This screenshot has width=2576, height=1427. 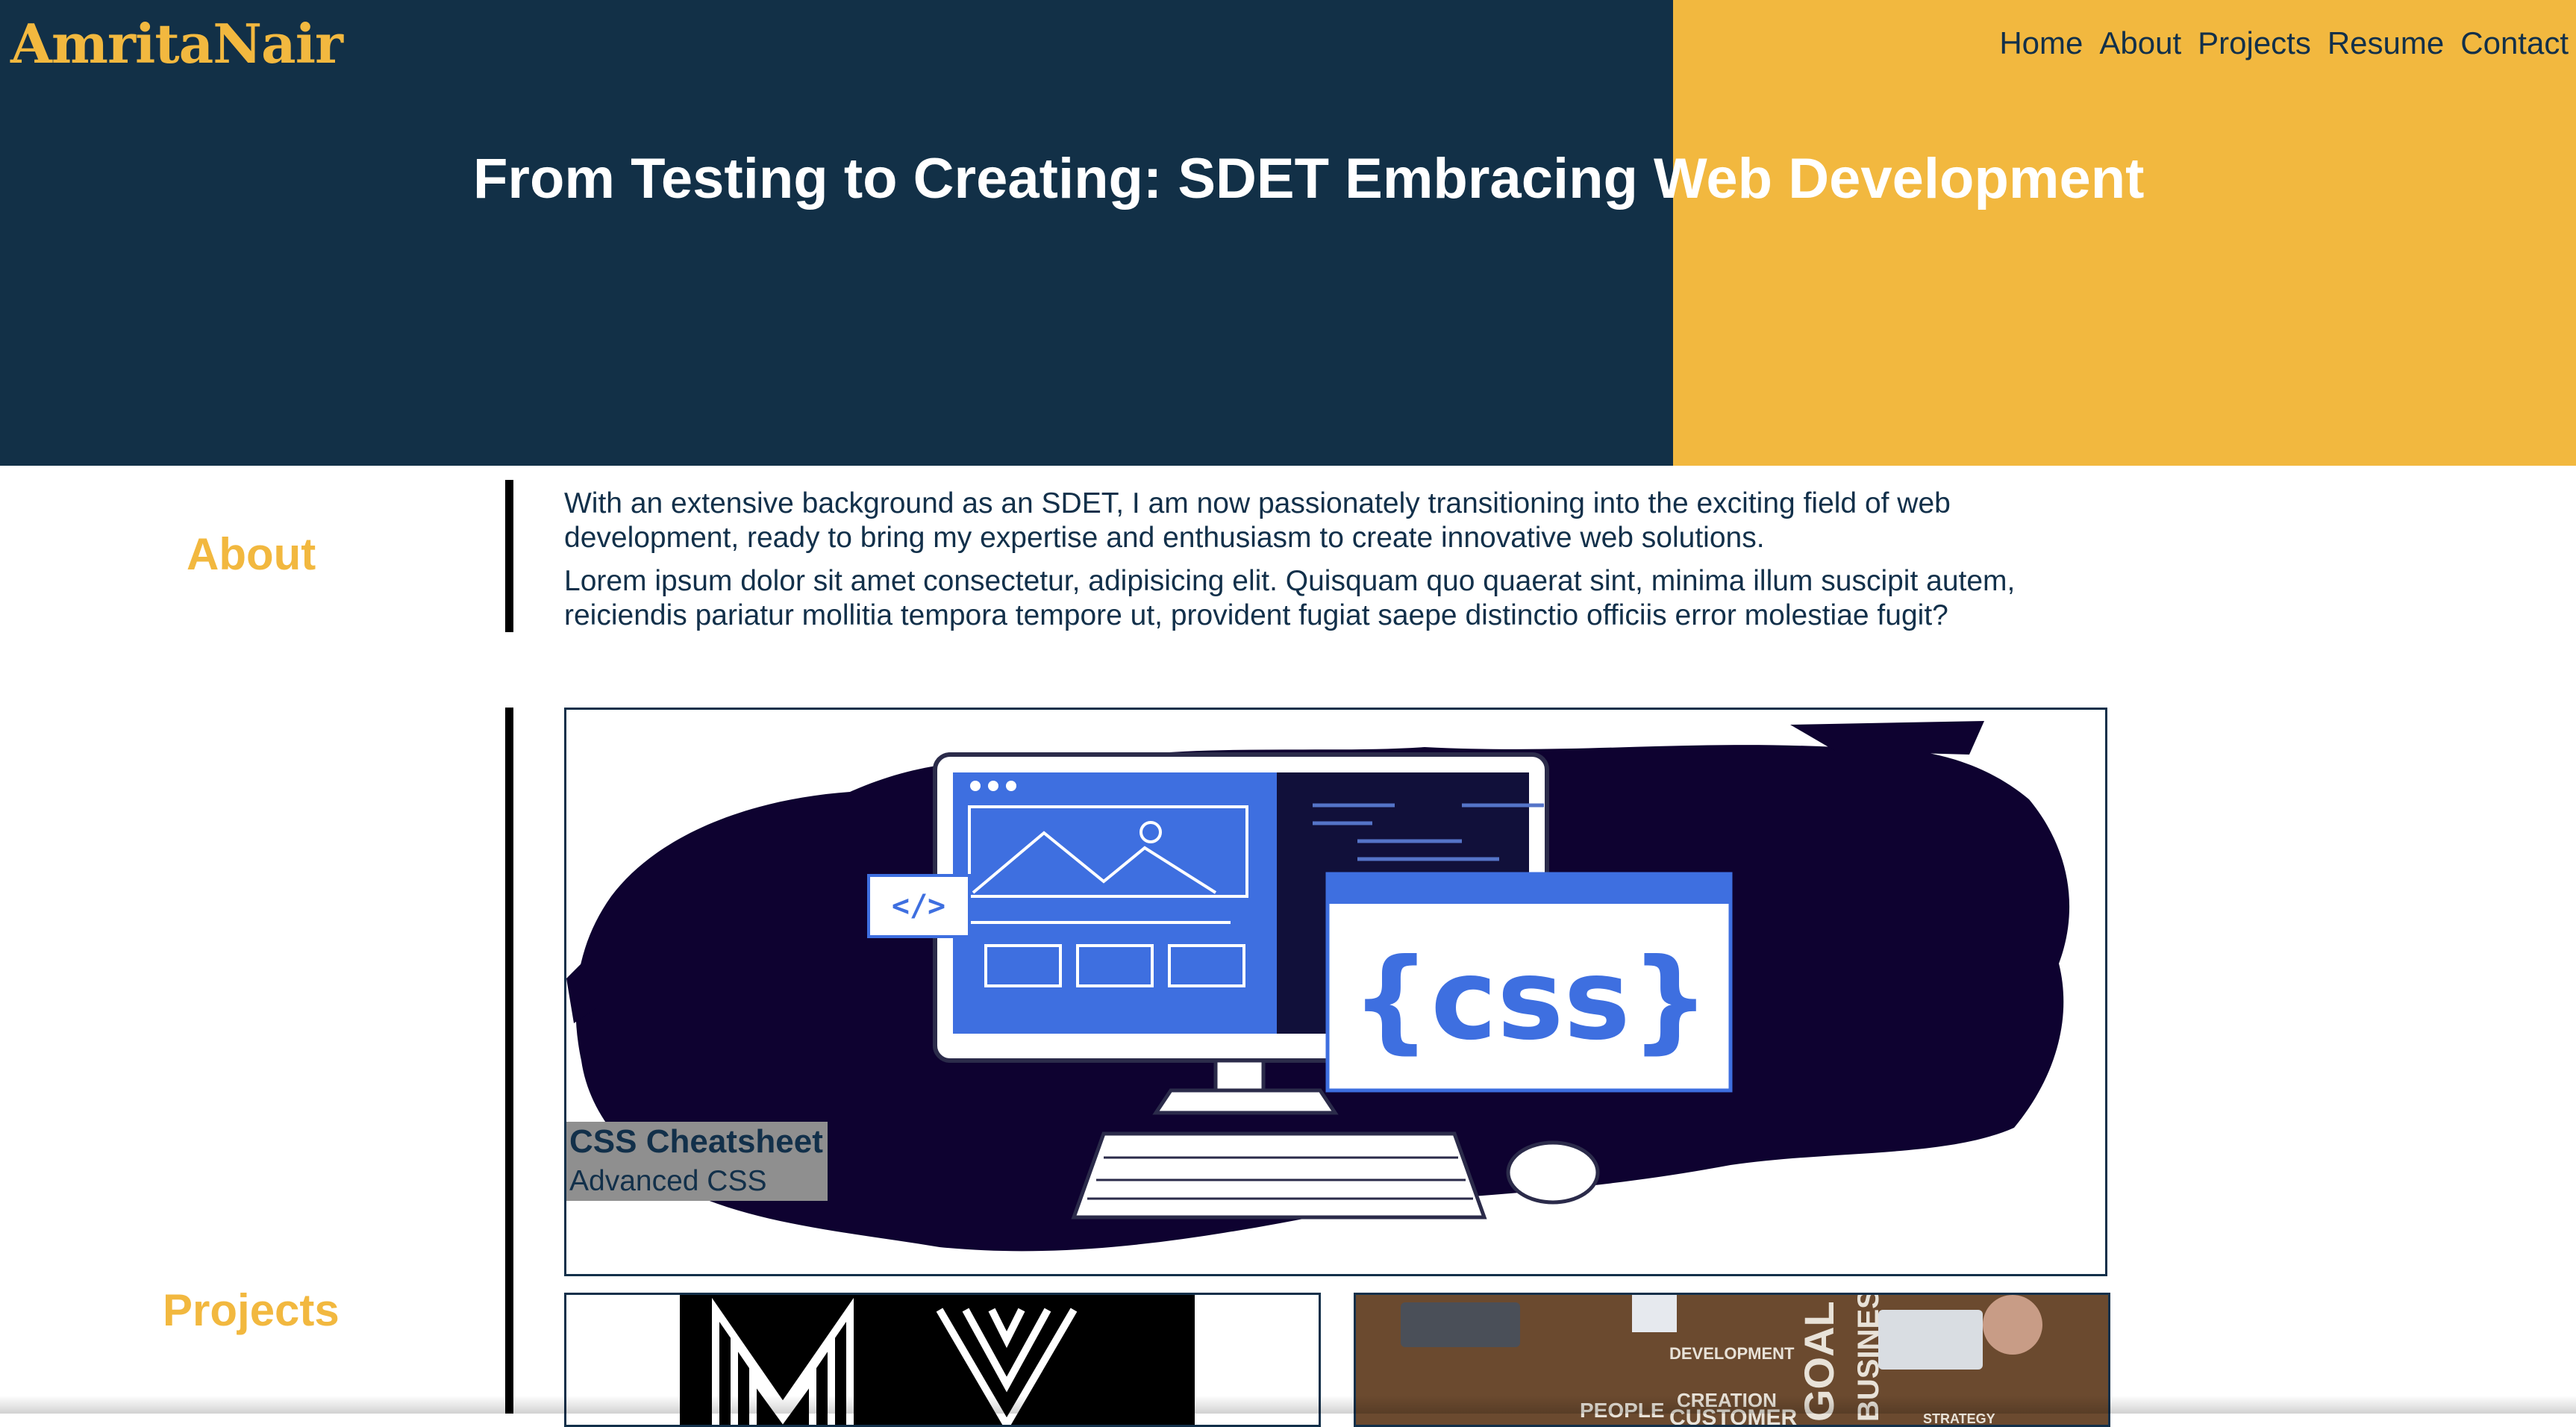 I want to click on nav-projects: Projects, so click(x=2254, y=43).